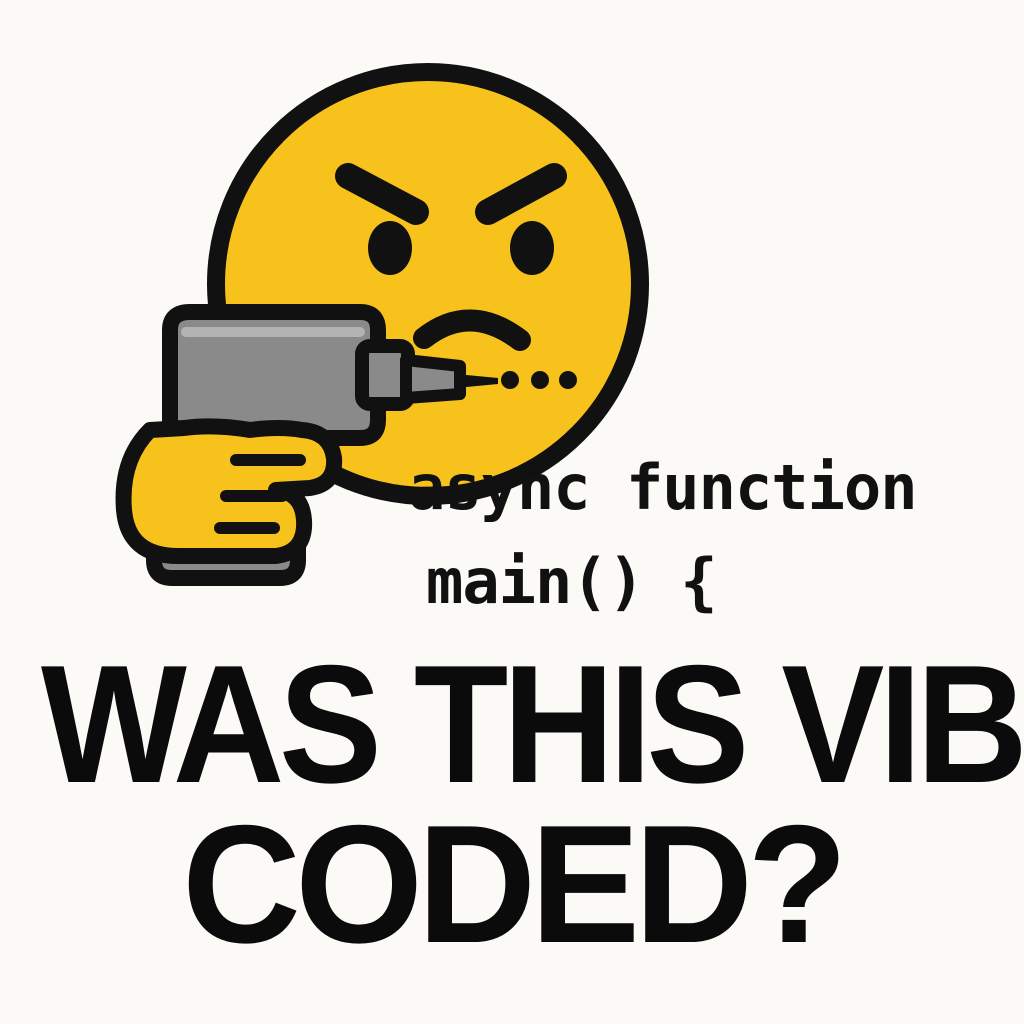 The image size is (1024, 1024). Describe the element at coordinates (515, 884) in the screenshot. I see `headline-line-2: CODED?` at that location.